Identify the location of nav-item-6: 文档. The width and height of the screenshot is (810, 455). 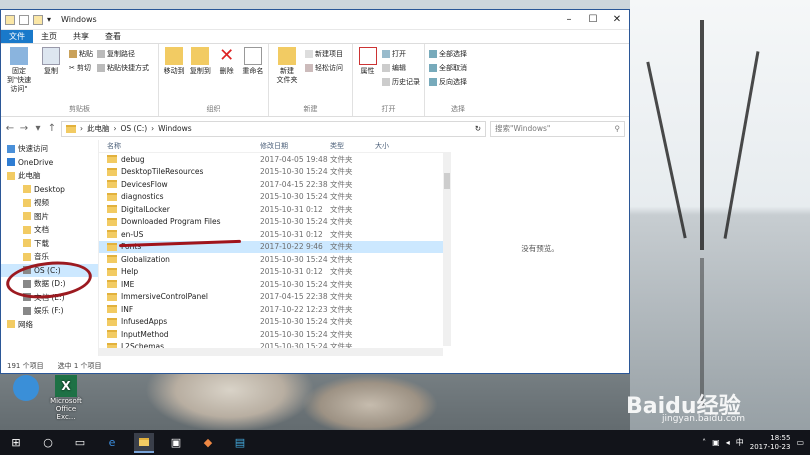
(49, 230).